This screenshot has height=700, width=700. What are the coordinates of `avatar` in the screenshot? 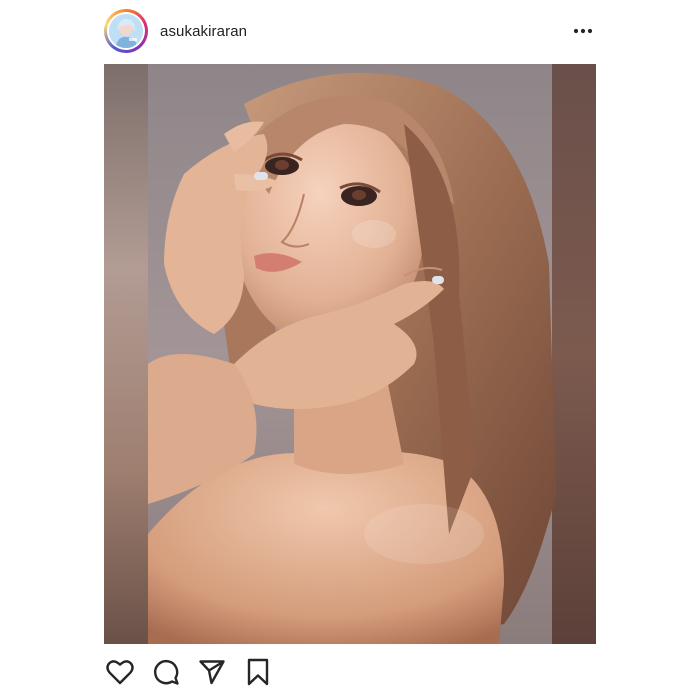 It's located at (126, 31).